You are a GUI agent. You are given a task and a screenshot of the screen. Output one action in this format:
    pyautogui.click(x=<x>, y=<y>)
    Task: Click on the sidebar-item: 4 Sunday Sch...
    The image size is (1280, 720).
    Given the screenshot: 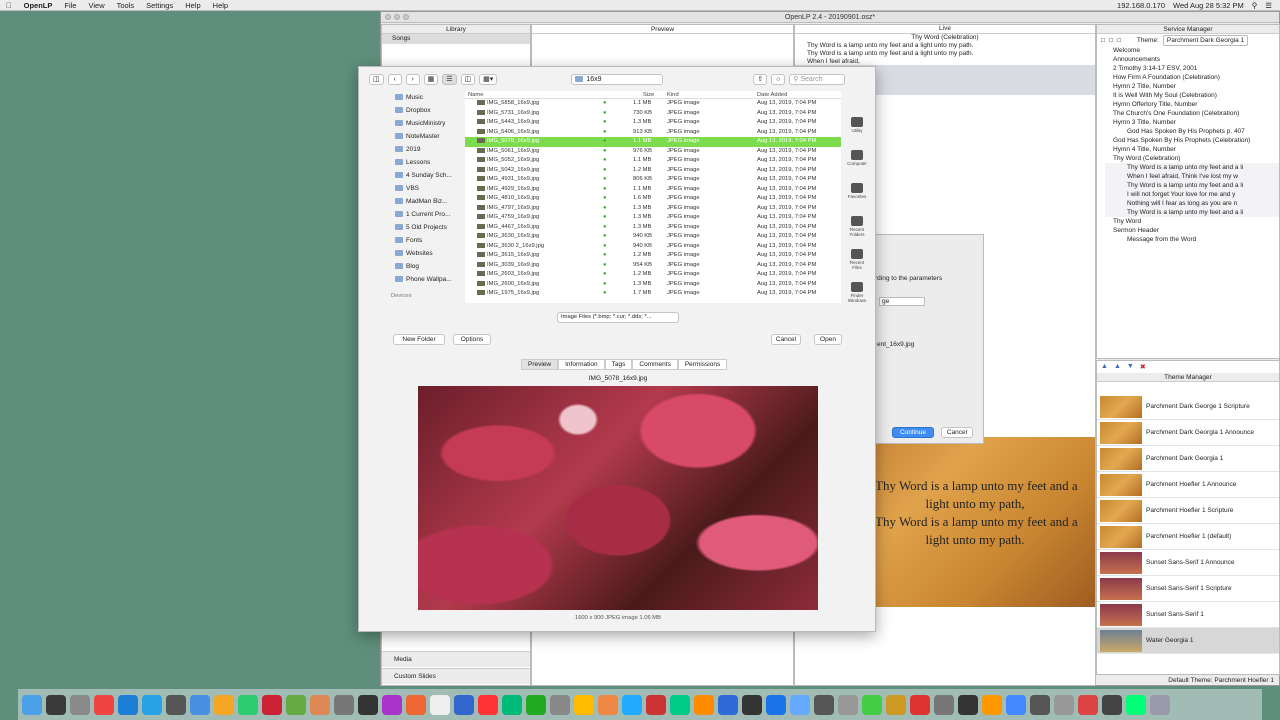 What is the action you would take?
    pyautogui.click(x=425, y=175)
    